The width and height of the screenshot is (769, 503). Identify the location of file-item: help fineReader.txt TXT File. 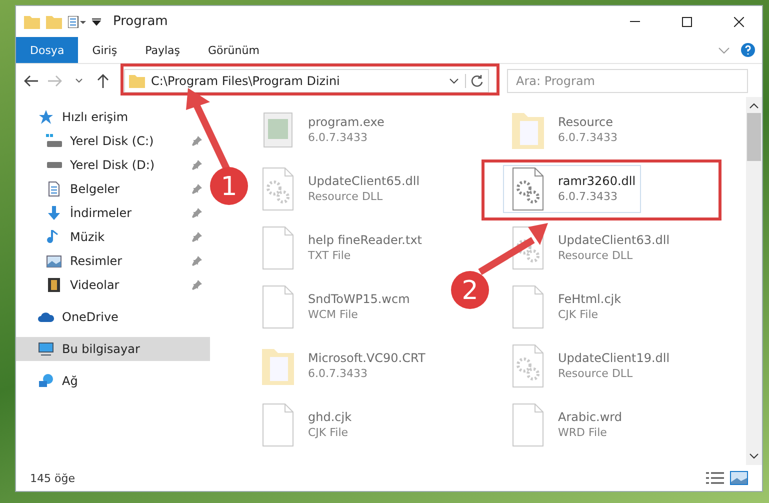
(340, 247).